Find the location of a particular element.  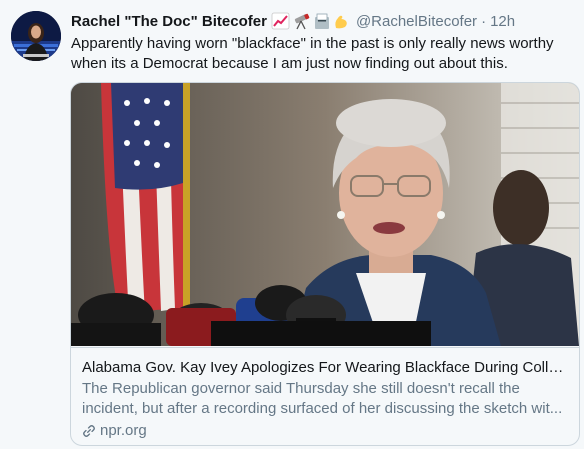

name-emojis is located at coordinates (310, 21).